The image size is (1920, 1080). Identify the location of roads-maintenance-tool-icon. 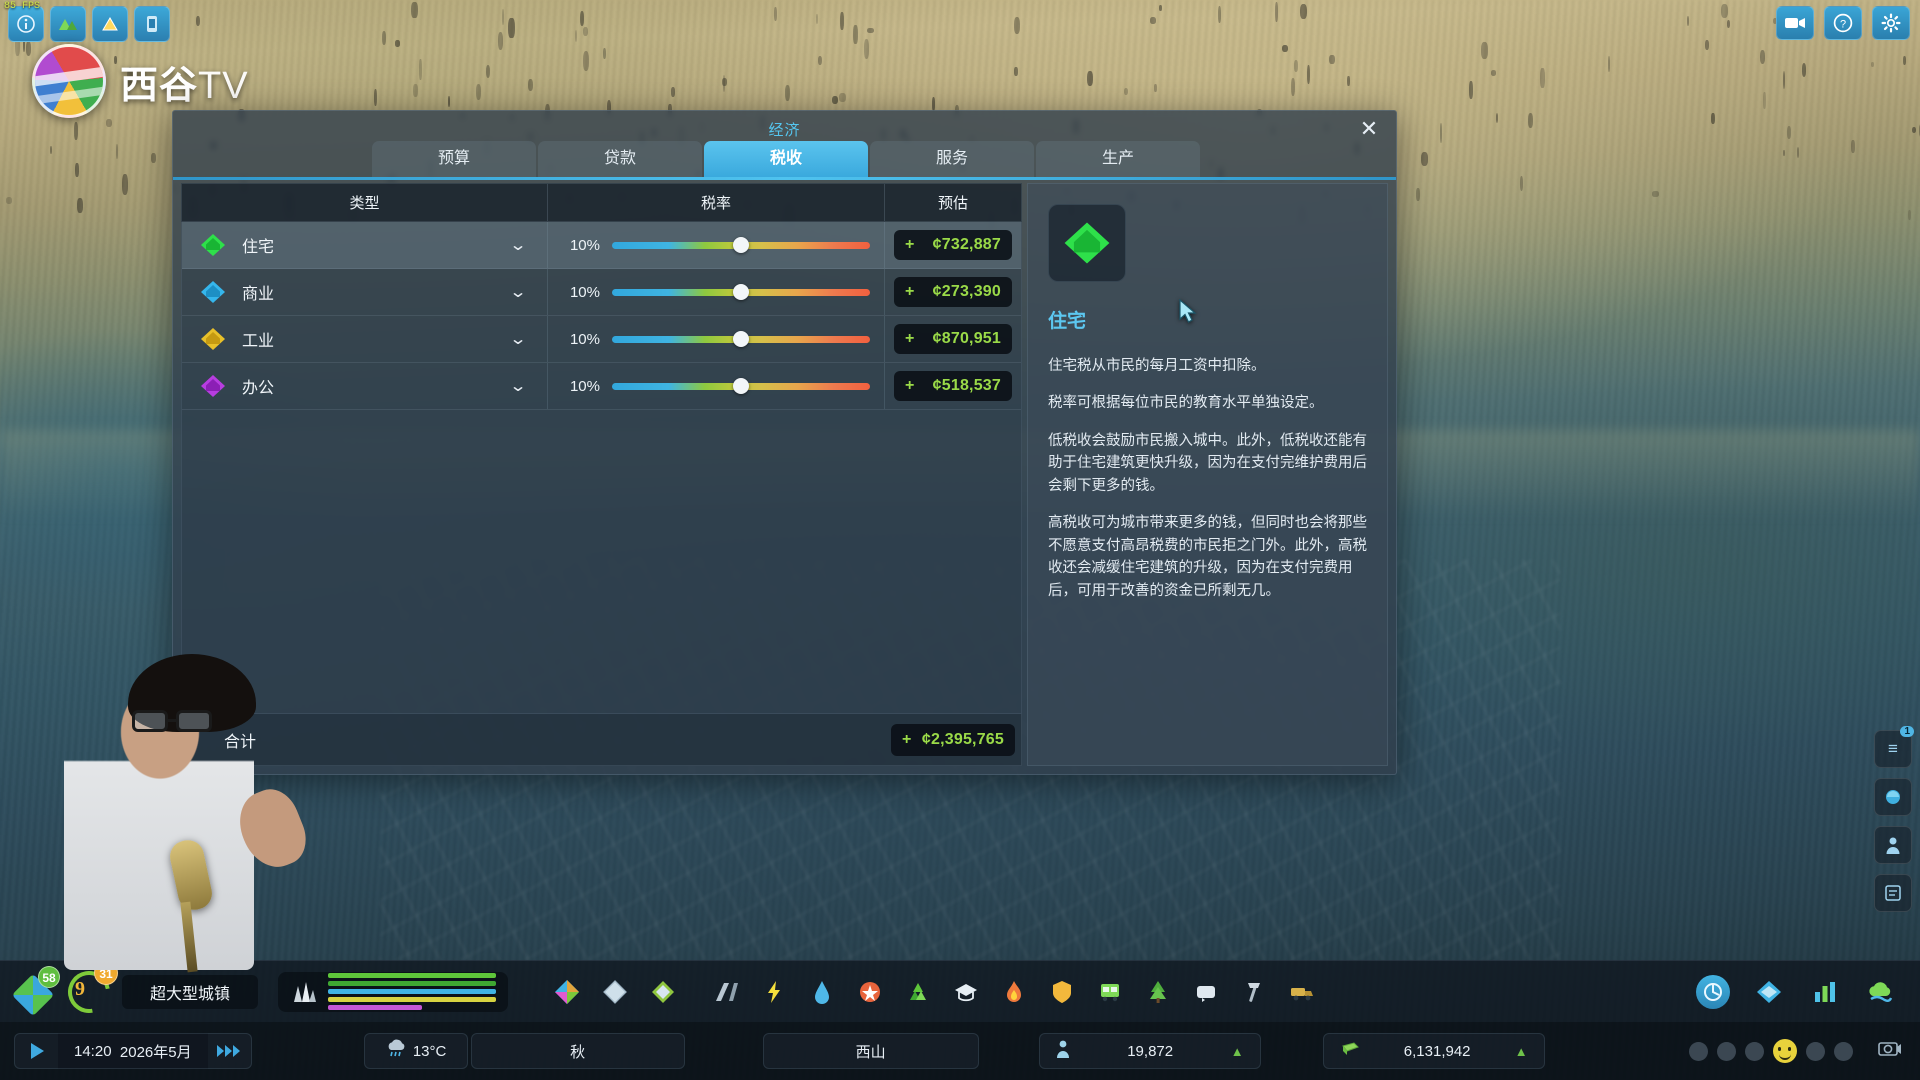
(1302, 992).